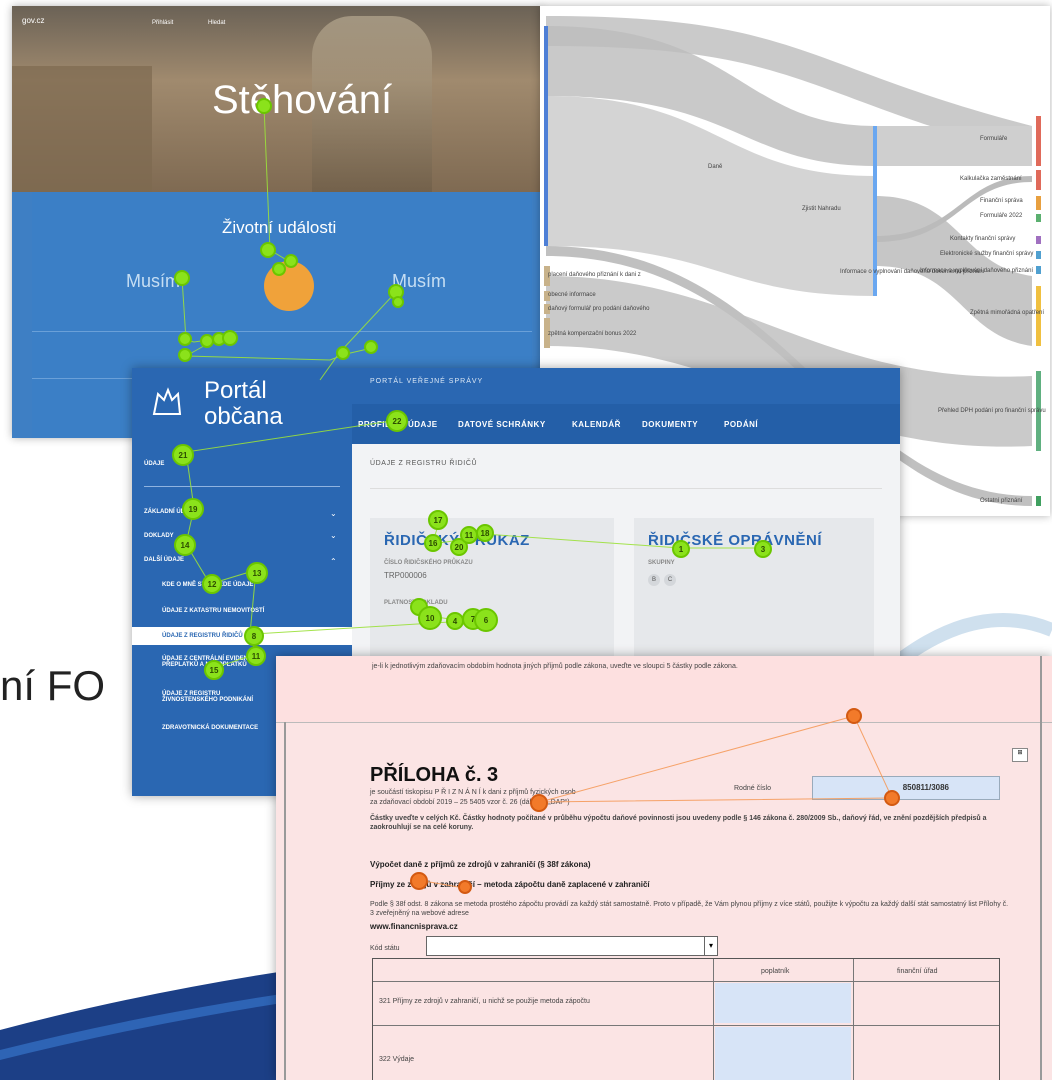 The image size is (1052, 1080). Describe the element at coordinates (977, 271) in the screenshot. I see `sankey-right-label: Informace o vyplňování daňového přiznání` at that location.